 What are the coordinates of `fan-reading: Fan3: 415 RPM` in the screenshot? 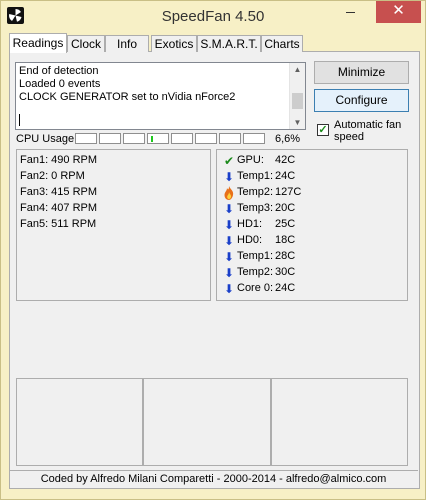 It's located at (59, 192).